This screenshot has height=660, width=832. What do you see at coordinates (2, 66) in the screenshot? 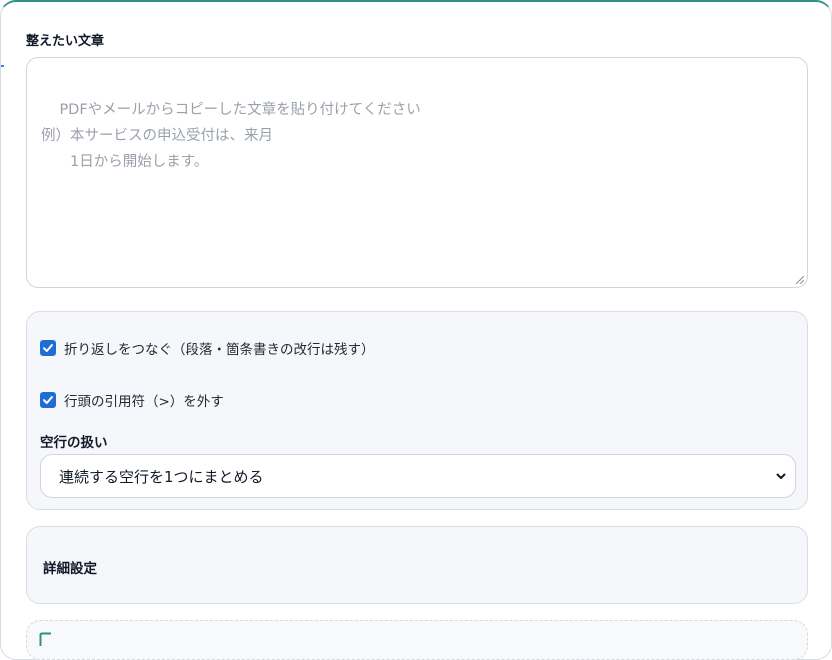
I see `edge-marker` at bounding box center [2, 66].